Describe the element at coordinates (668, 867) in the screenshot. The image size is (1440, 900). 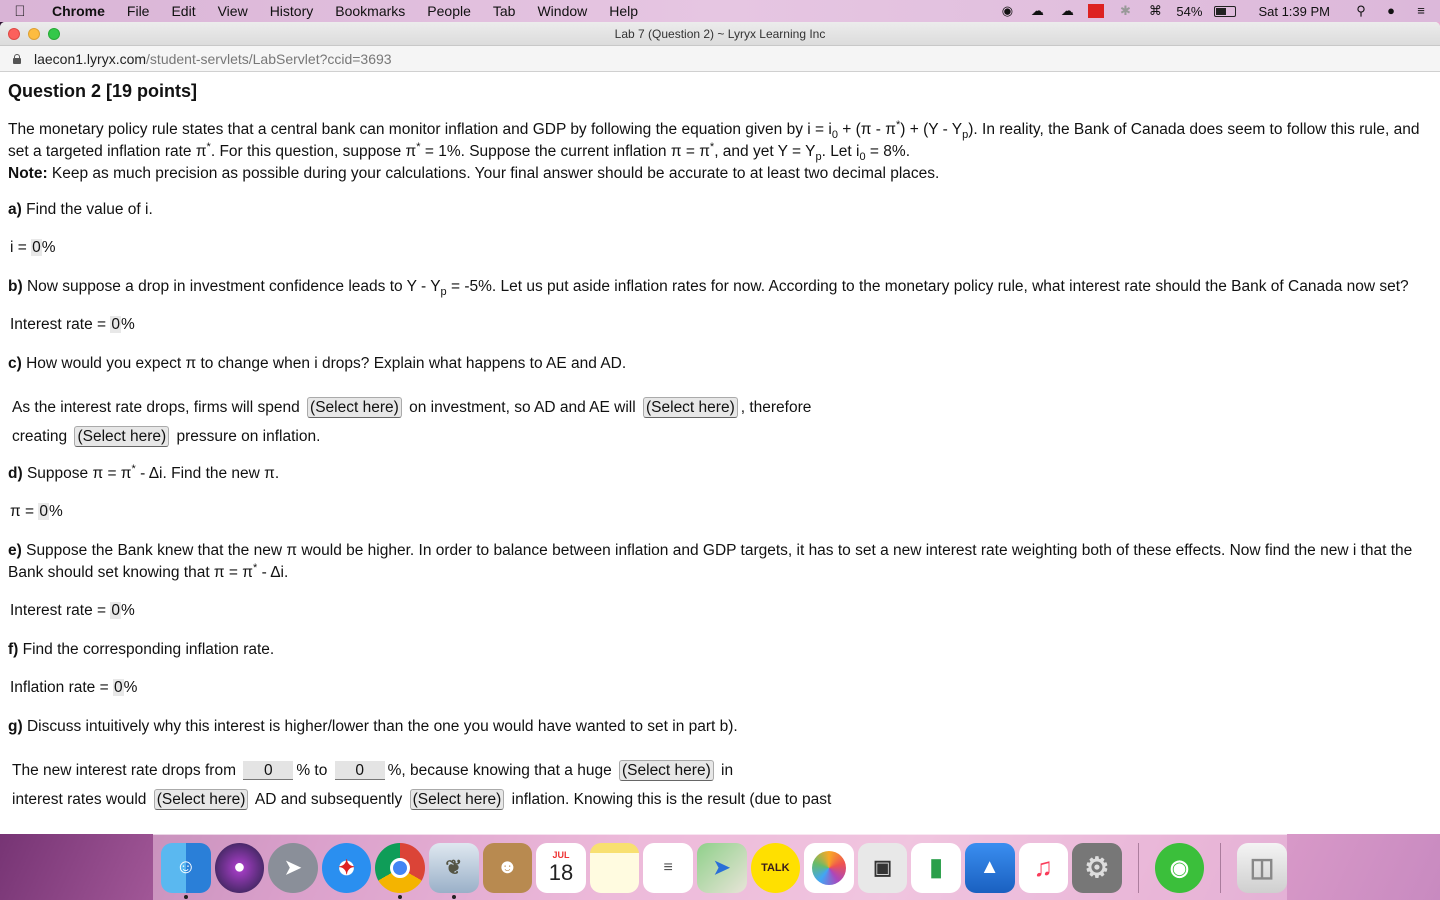
I see `reminders-icon: ≡` at that location.